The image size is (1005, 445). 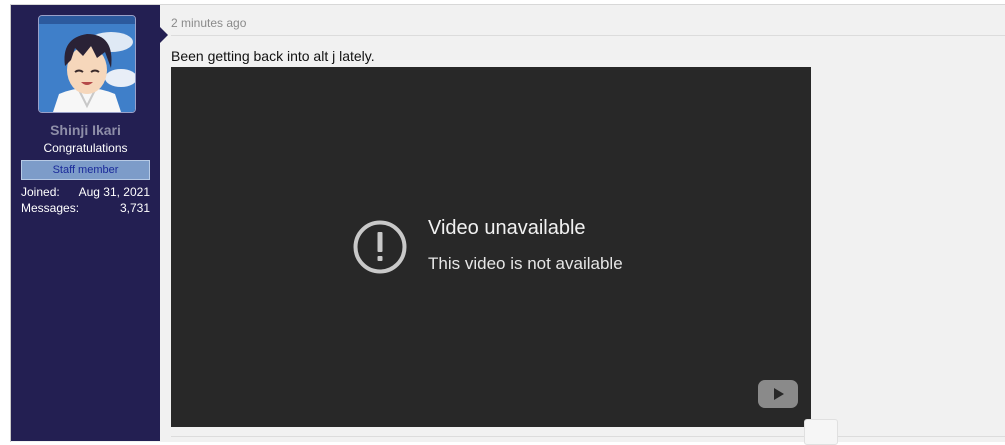 I want to click on user-title: Congratulations, so click(x=85, y=148).